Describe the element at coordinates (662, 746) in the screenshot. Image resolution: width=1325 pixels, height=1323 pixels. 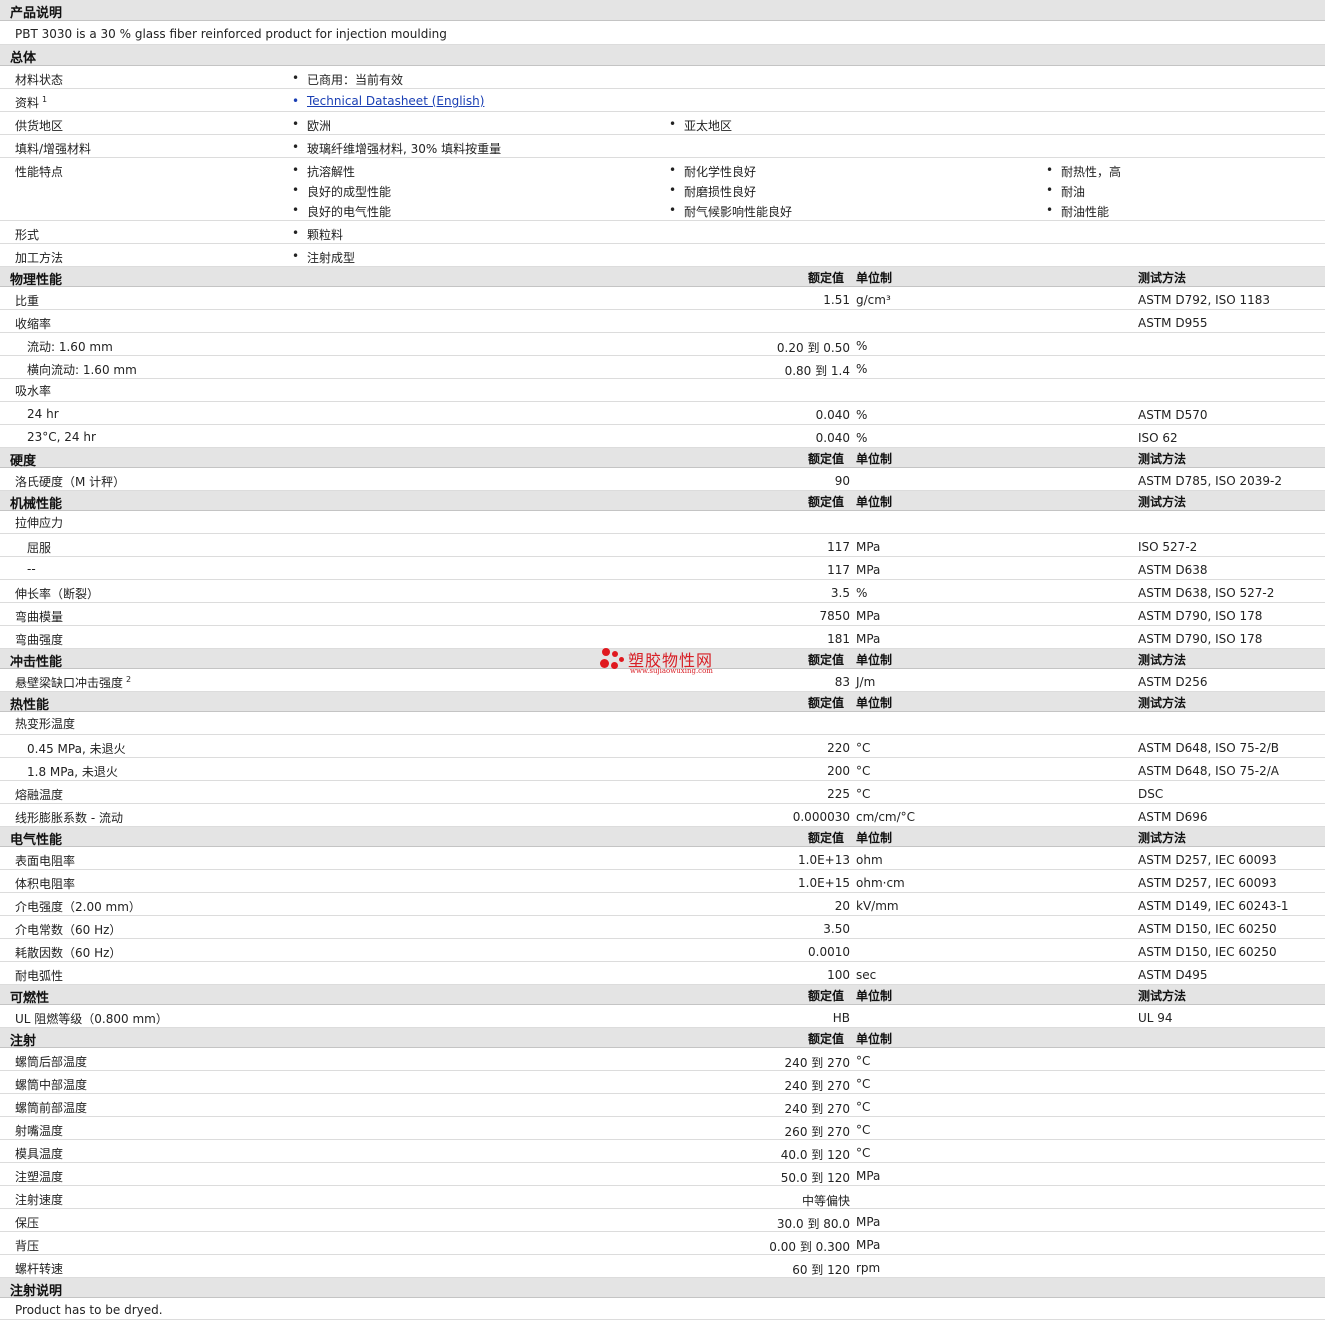
I see `property-row: 0.45 MPa, 未退火 220 °C ASTM D648, ISO 75-2/B` at that location.